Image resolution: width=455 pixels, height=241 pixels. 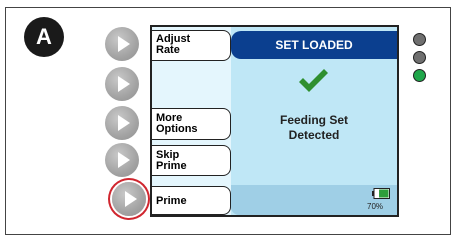 I want to click on battery-icon, so click(x=381, y=193).